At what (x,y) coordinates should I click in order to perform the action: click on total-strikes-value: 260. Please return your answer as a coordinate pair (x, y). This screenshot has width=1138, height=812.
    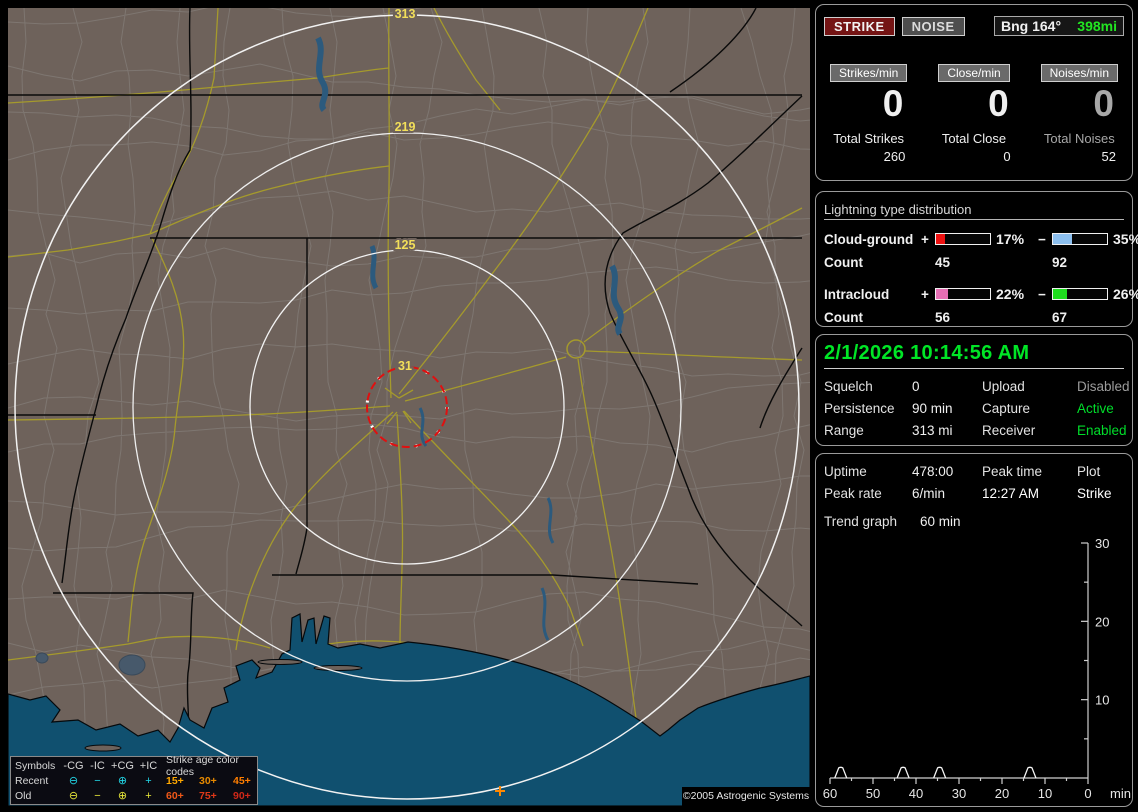
    Looking at the image, I should click on (894, 156).